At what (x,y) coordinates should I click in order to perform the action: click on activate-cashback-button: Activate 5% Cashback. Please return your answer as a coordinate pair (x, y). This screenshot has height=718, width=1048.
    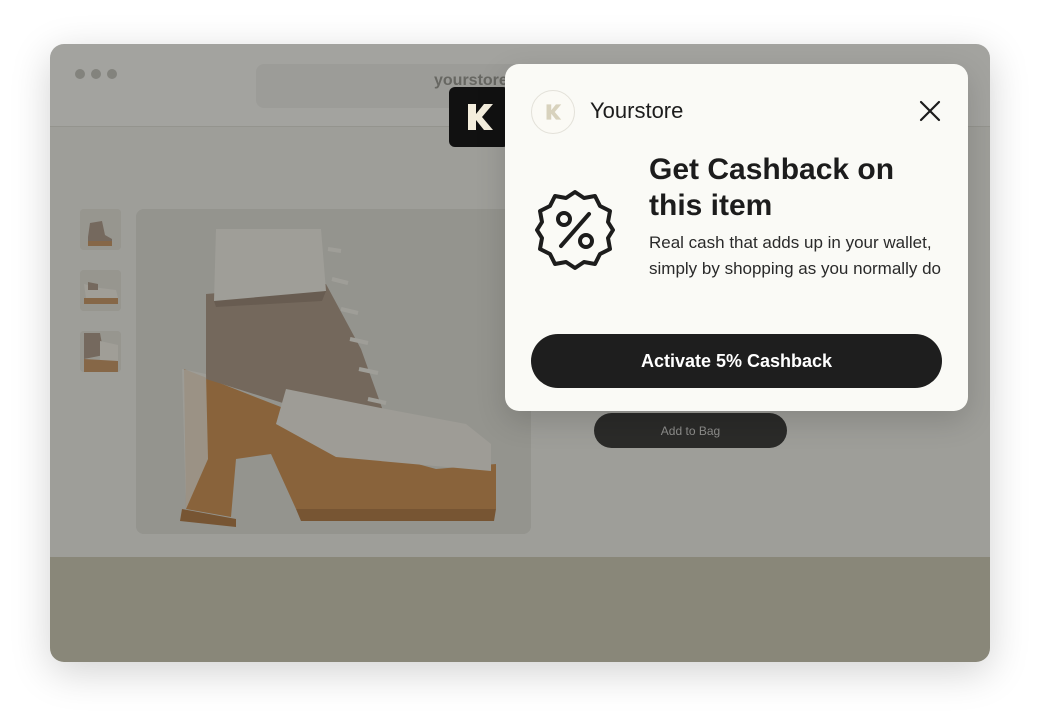
    Looking at the image, I should click on (736, 361).